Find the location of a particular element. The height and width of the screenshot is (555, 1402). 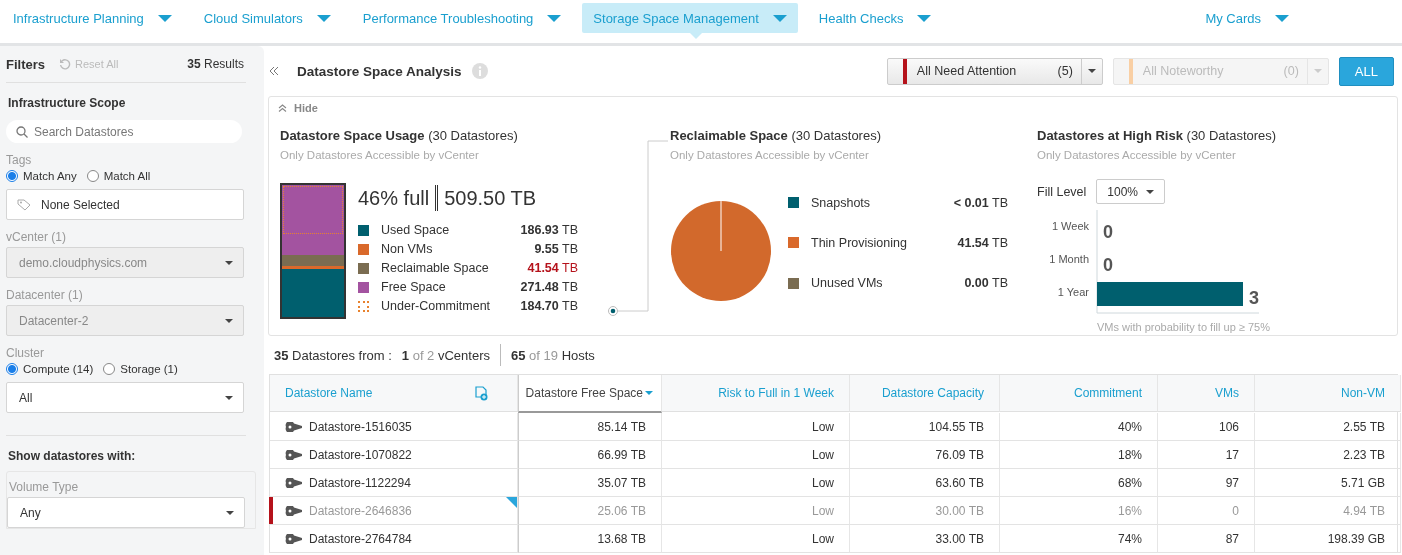

reset-icon is located at coordinates (65, 64).